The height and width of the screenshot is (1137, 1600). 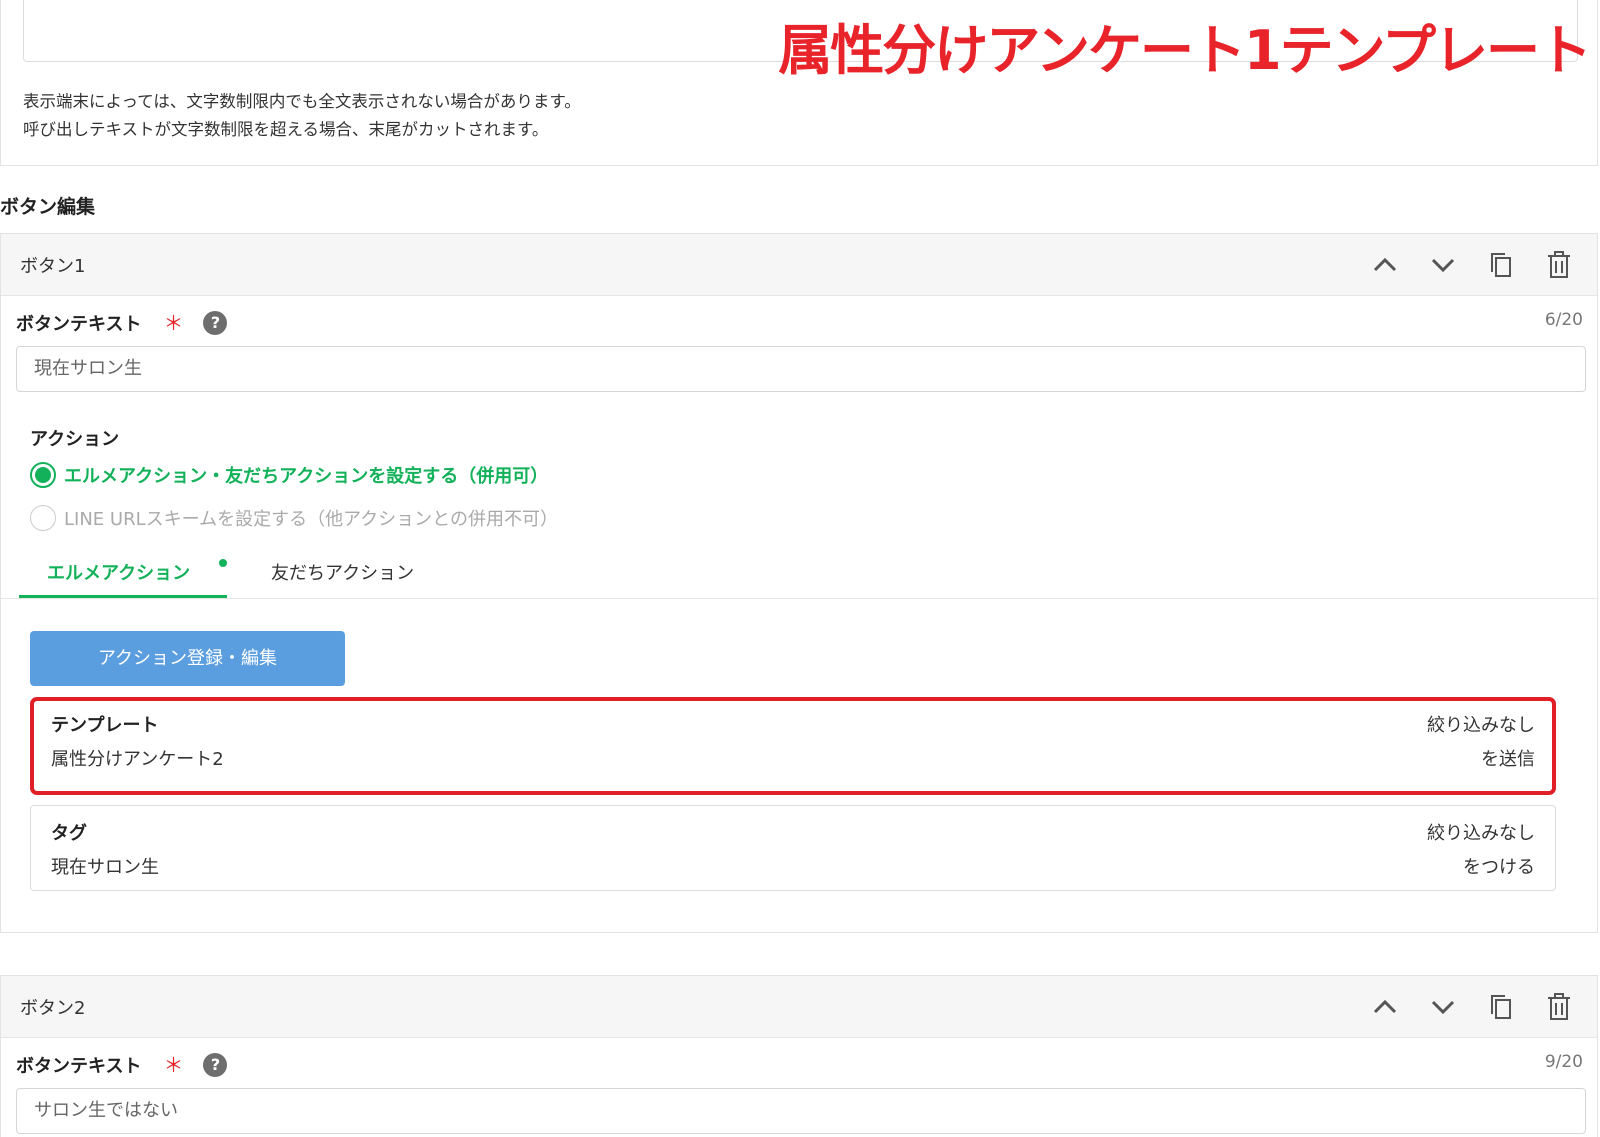 What do you see at coordinates (53, 266) in the screenshot?
I see `card-title: ボタン1` at bounding box center [53, 266].